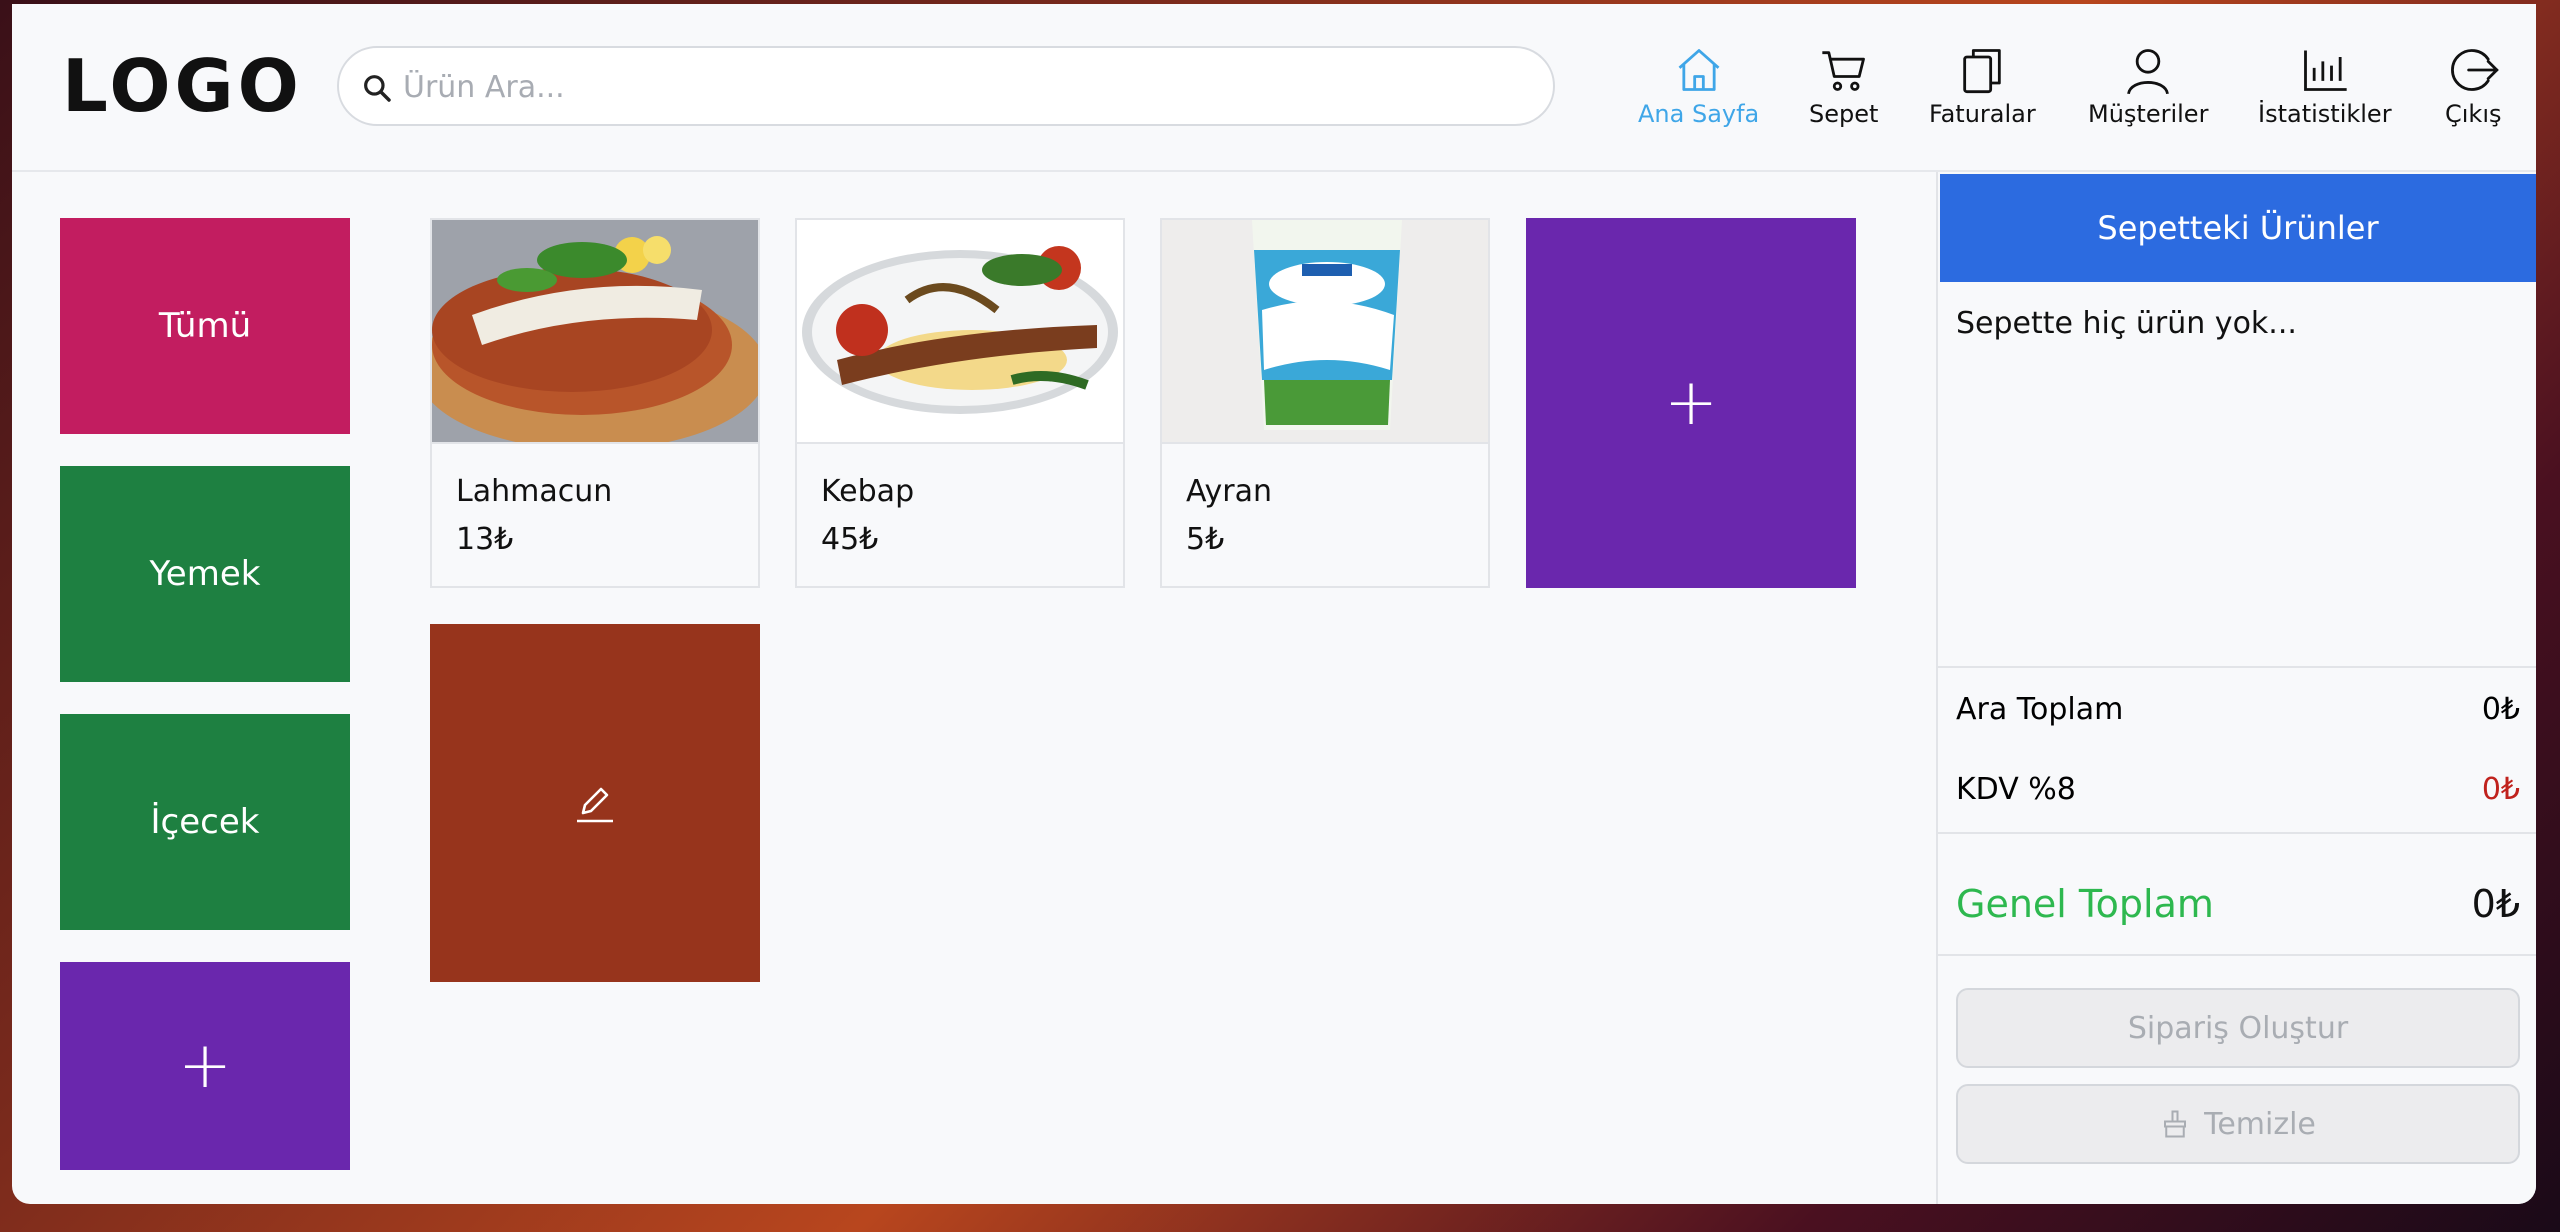  What do you see at coordinates (2325, 114) in the screenshot?
I see `nav-statistics-label: İstatistikler` at bounding box center [2325, 114].